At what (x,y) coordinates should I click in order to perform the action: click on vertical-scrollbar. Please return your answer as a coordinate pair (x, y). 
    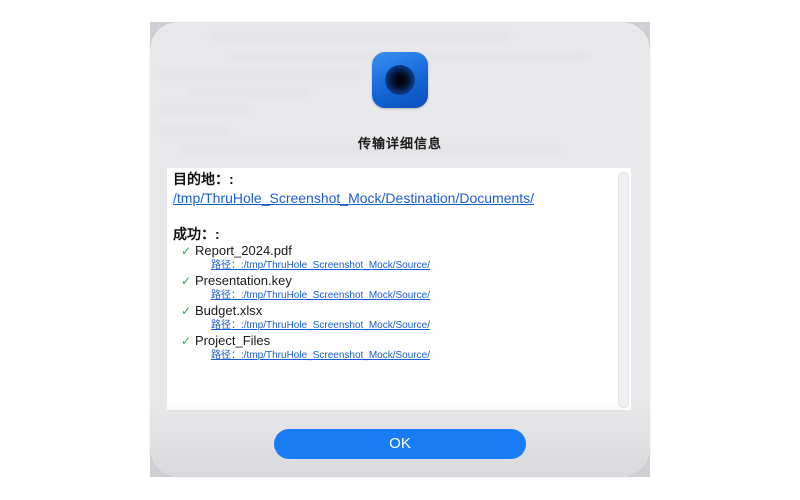
    Looking at the image, I should click on (623, 290).